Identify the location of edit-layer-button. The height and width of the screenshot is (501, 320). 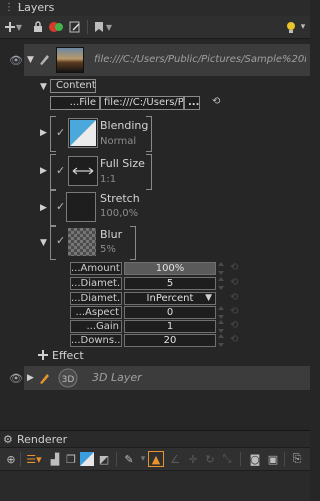
(75, 27).